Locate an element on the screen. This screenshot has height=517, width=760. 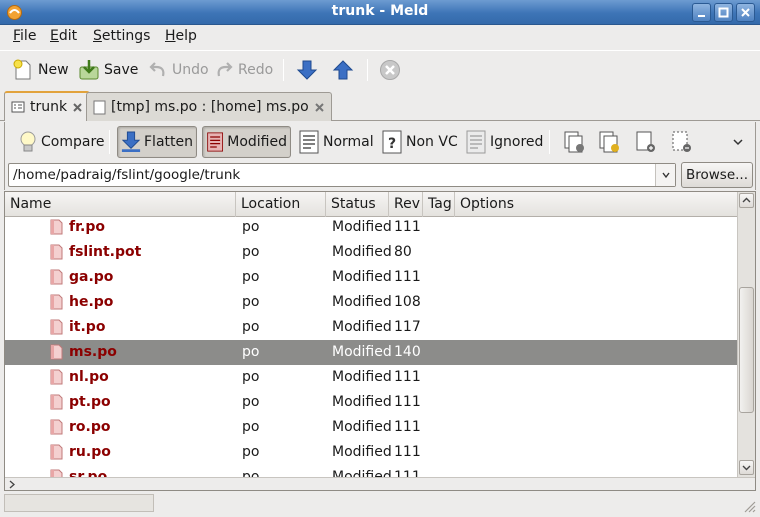
main-toolbar: New Save Undo Redo is located at coordinates (380, 69).